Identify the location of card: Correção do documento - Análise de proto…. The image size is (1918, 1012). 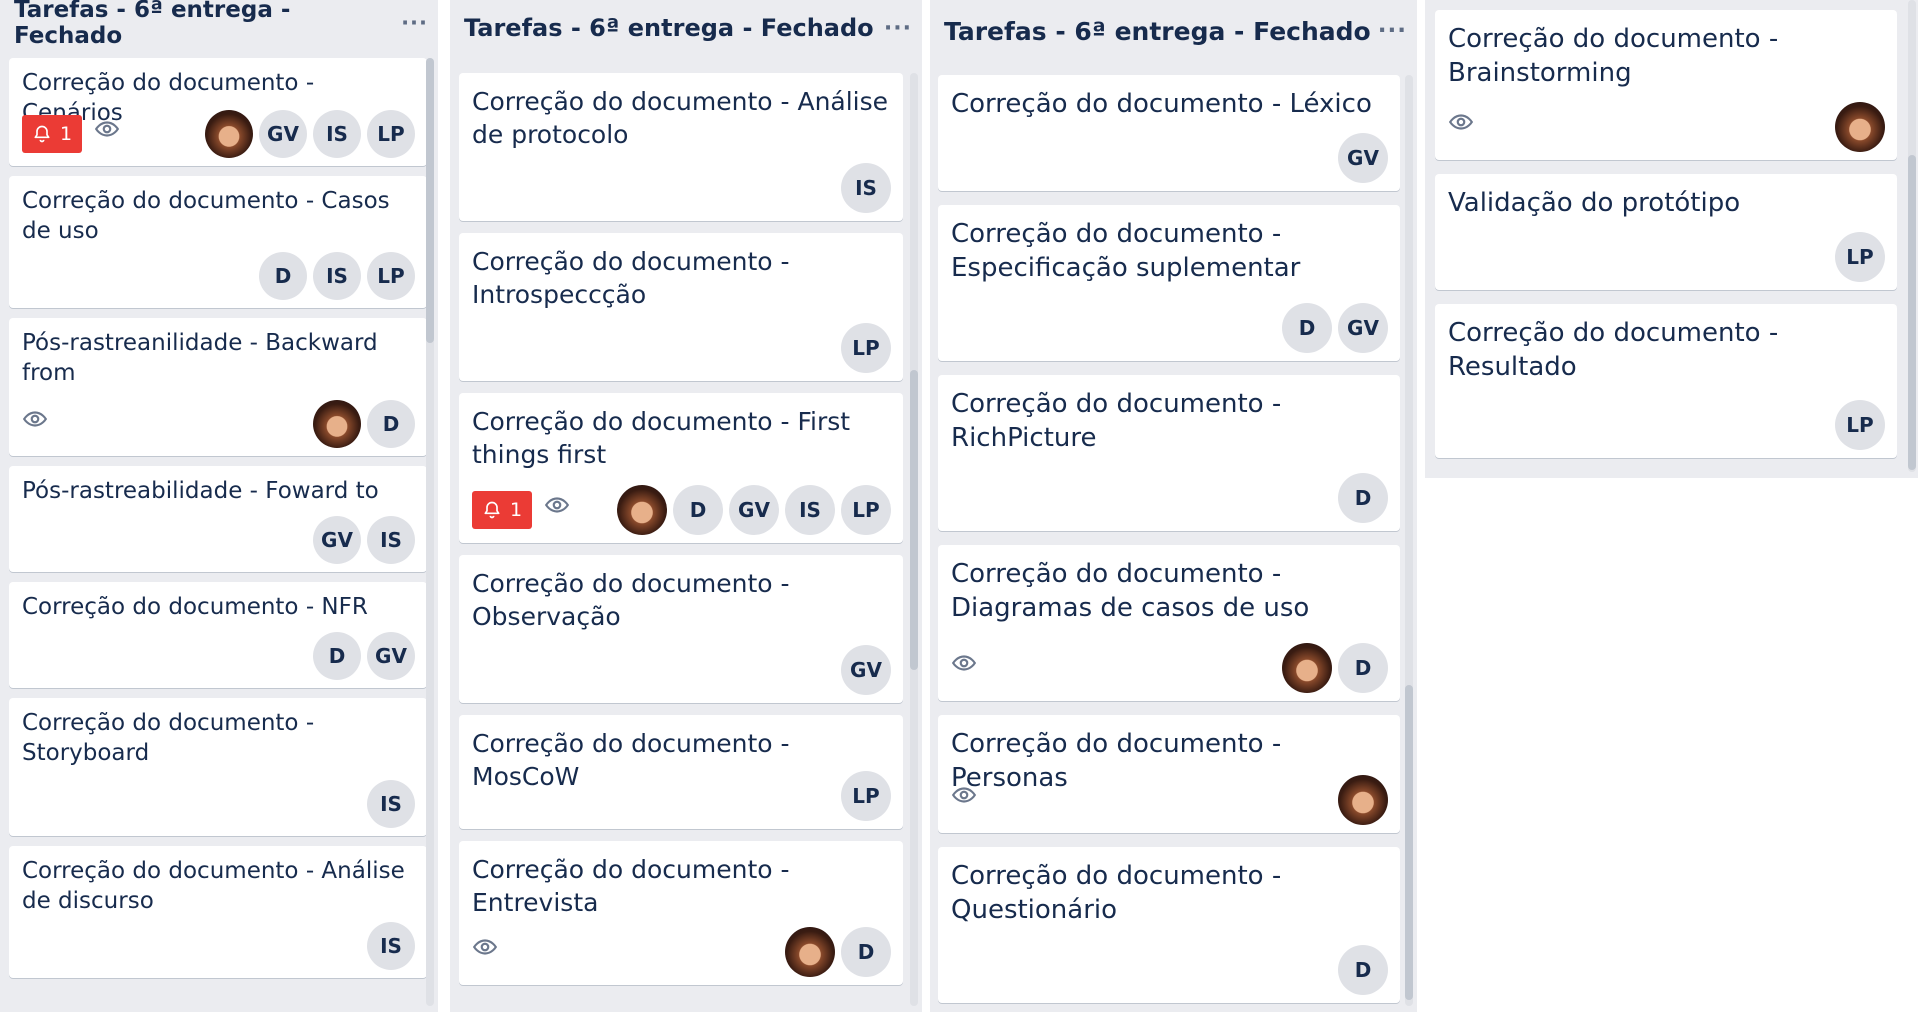
(681, 147).